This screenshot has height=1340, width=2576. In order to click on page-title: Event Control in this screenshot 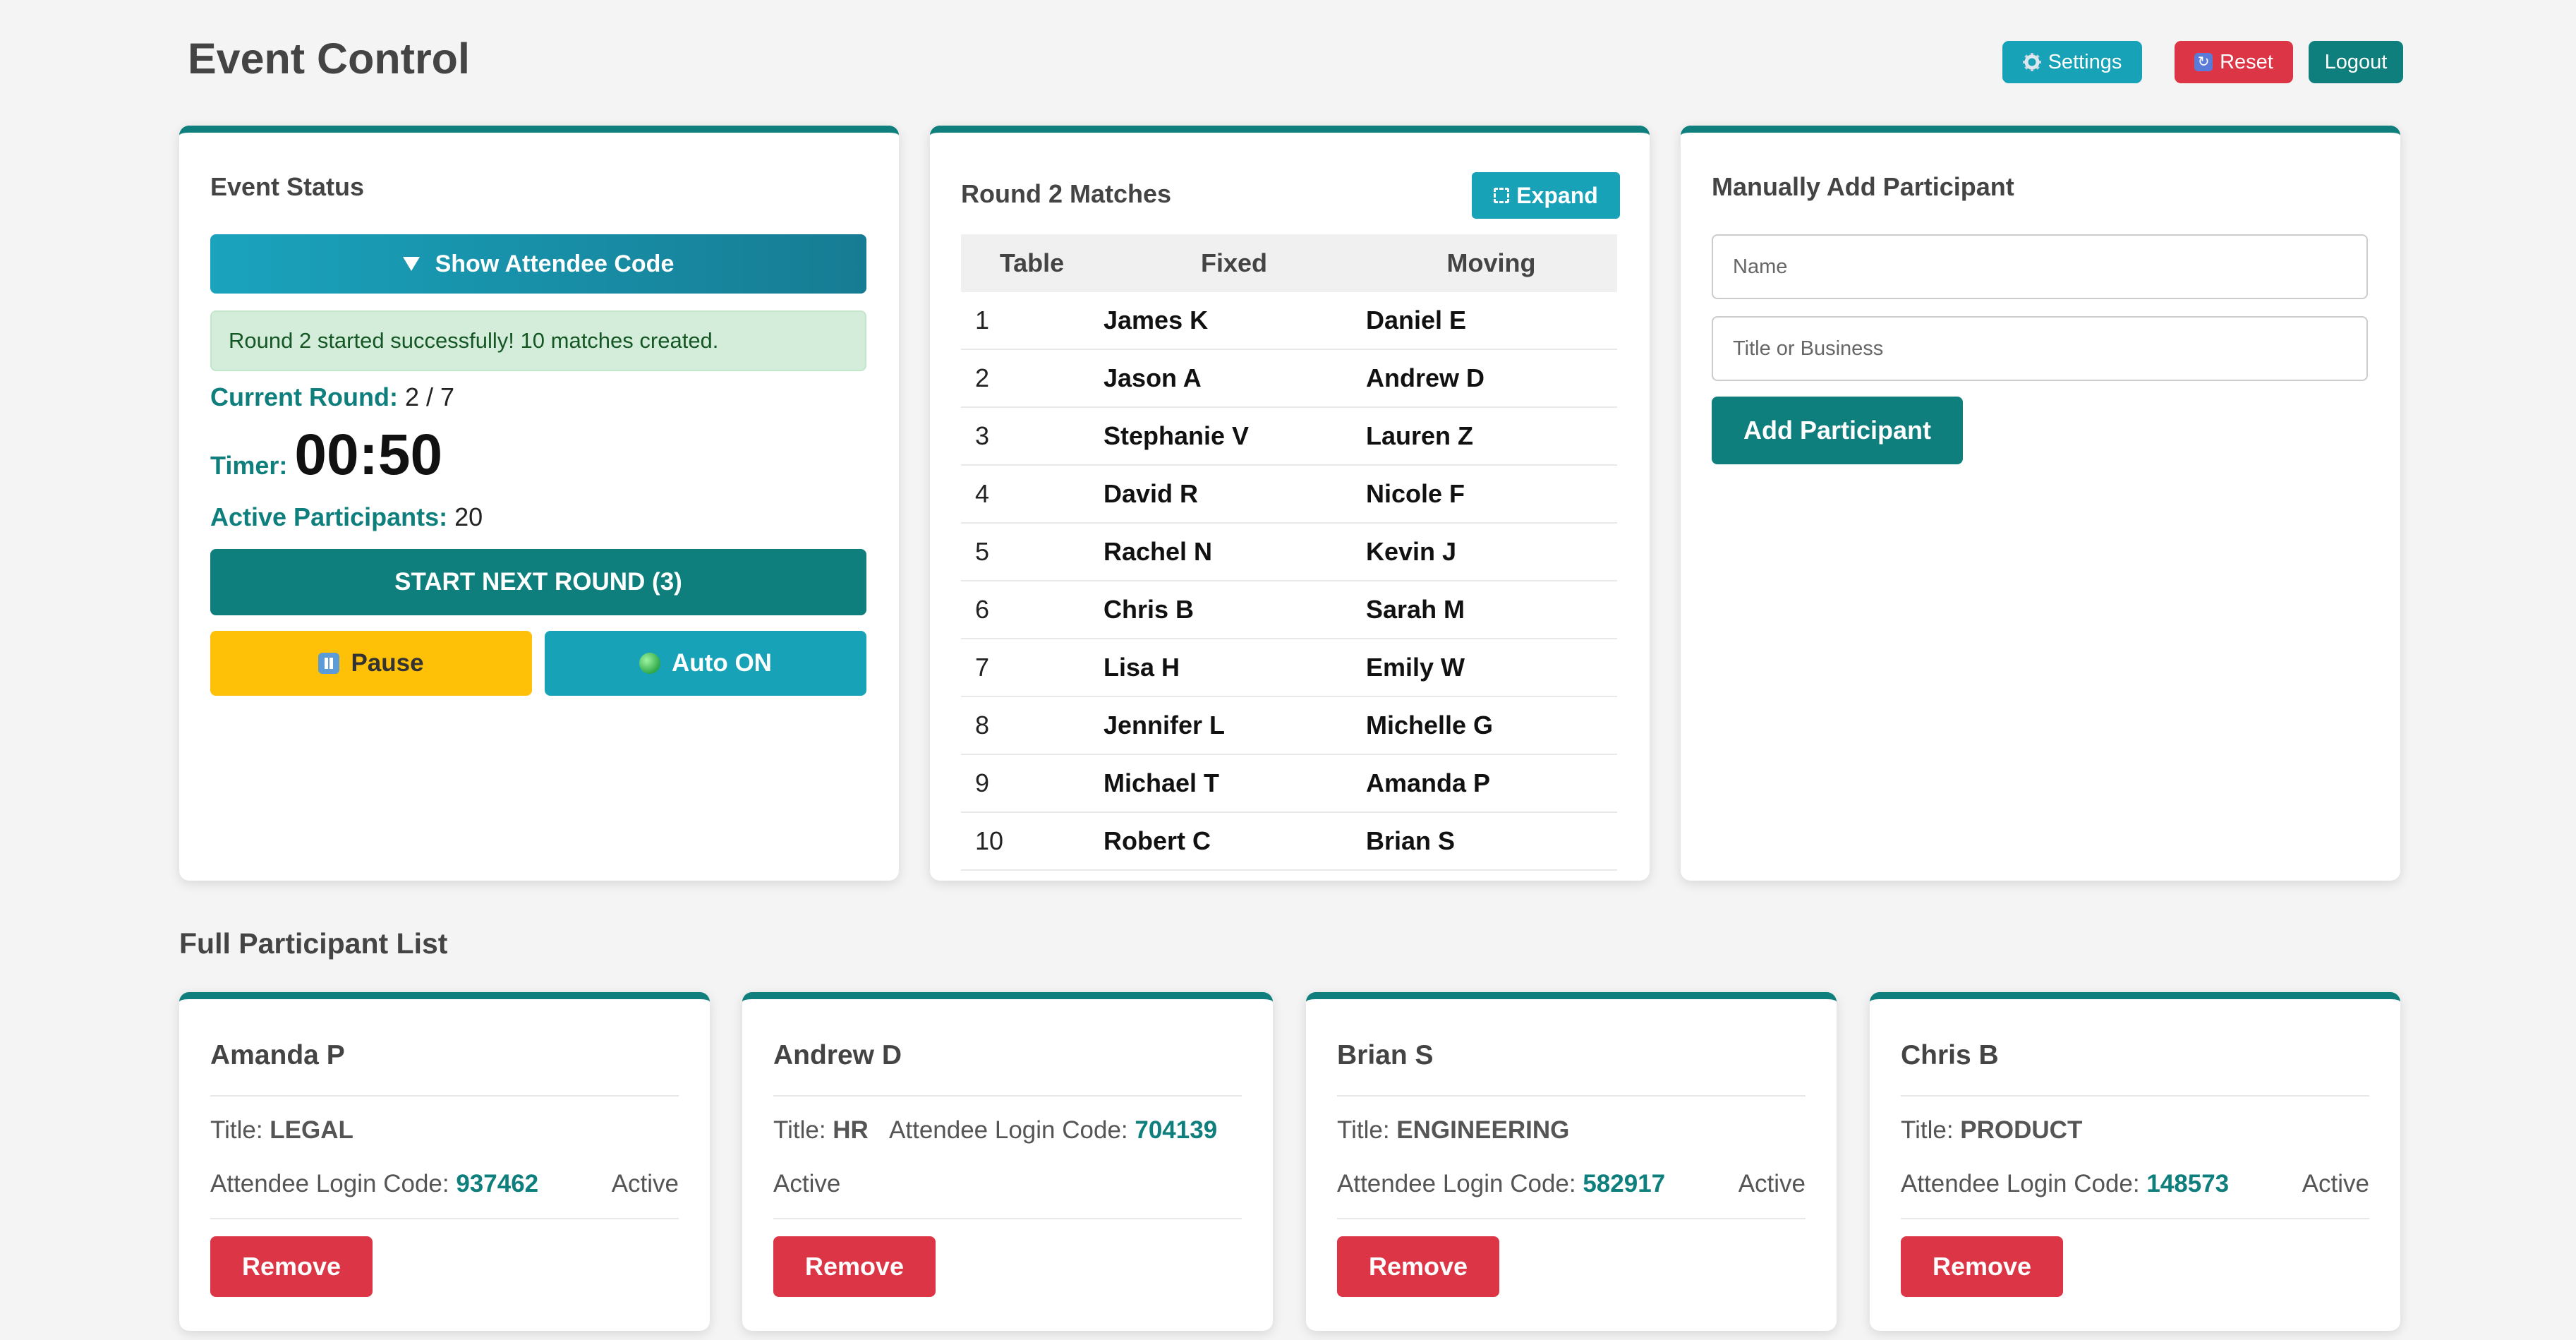, I will do `click(329, 59)`.